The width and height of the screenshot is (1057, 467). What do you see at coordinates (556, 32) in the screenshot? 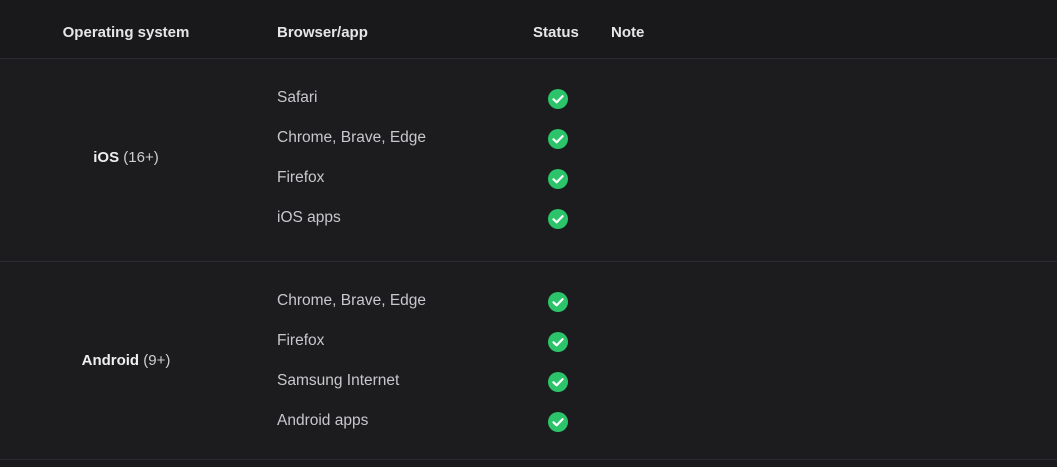
I see `header-status: Status` at bounding box center [556, 32].